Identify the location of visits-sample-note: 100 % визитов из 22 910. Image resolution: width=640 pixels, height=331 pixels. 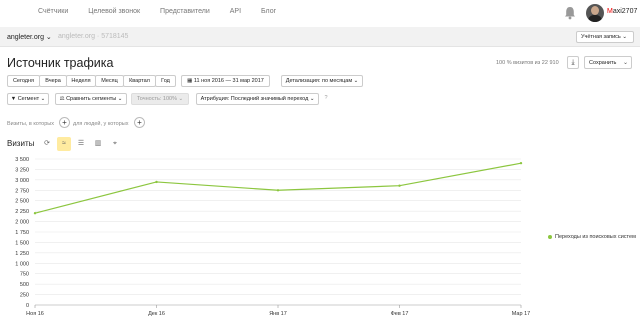
(527, 63).